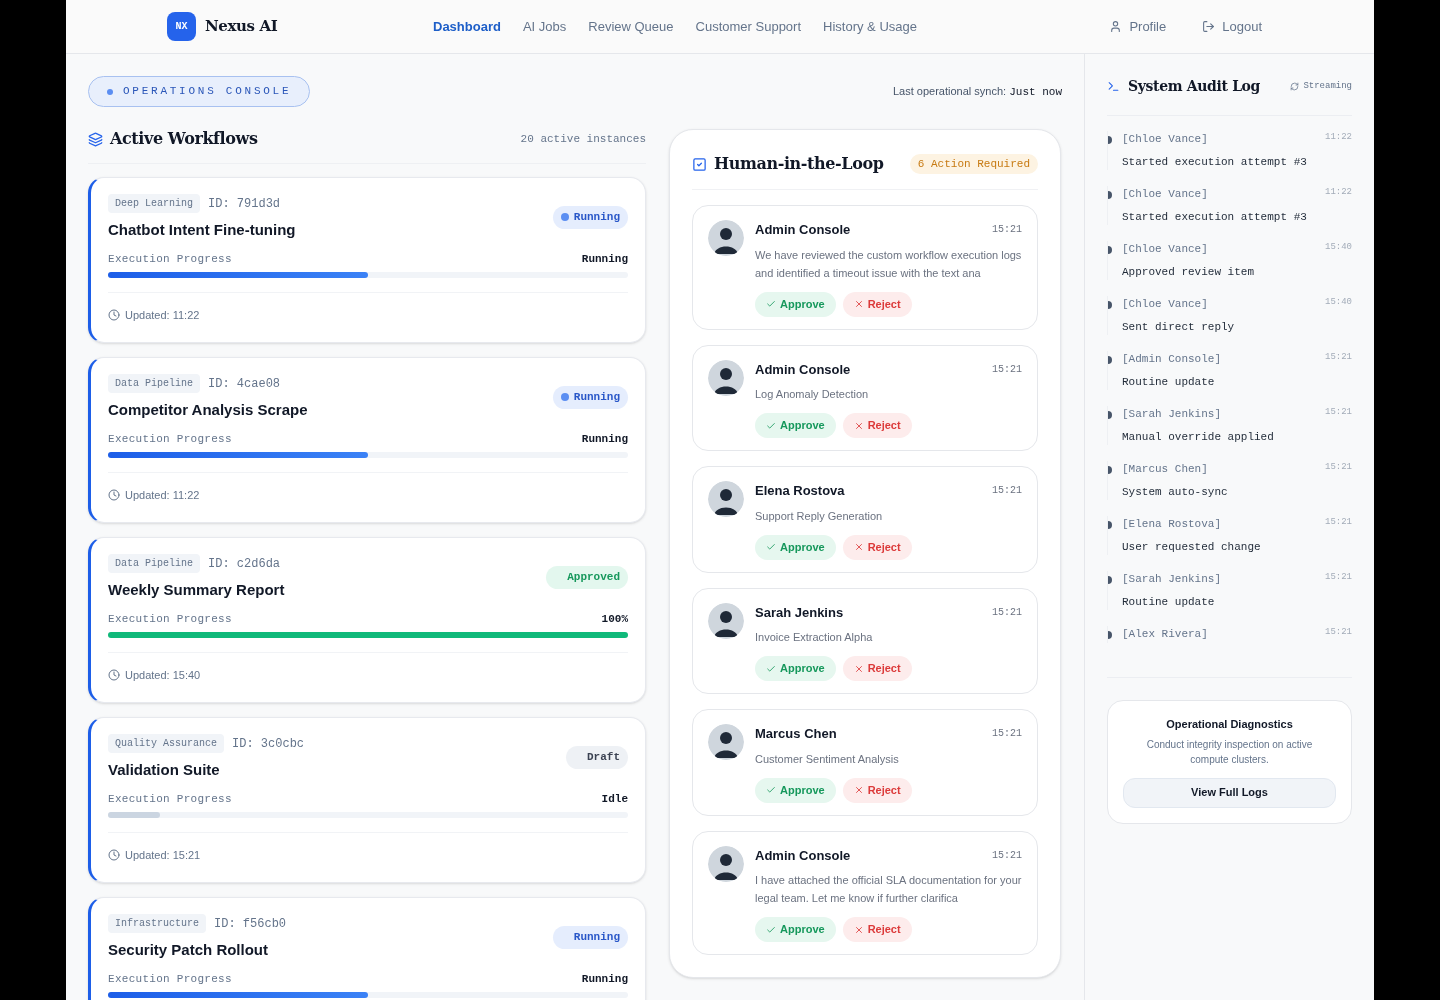  Describe the element at coordinates (604, 439) in the screenshot. I see `progress-reading: Running` at that location.